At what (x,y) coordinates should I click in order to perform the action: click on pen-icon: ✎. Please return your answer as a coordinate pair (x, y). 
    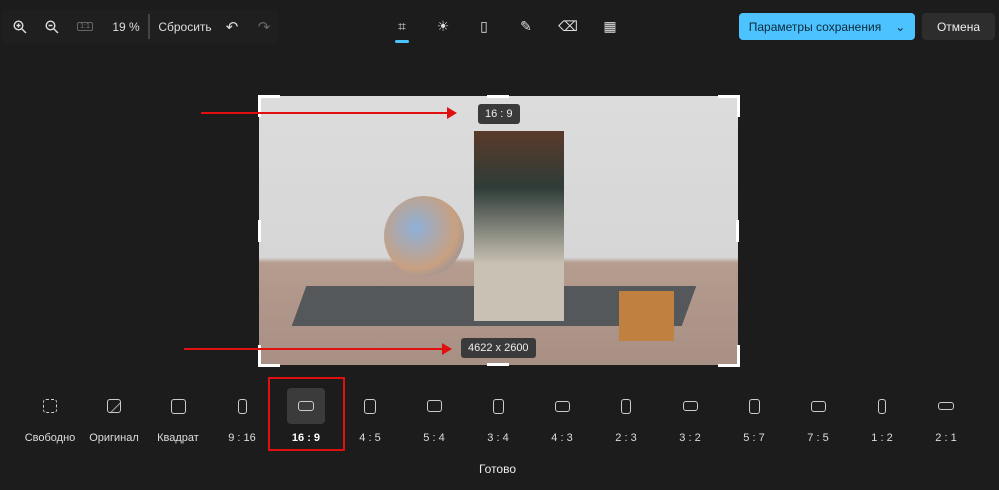
    Looking at the image, I should click on (526, 26).